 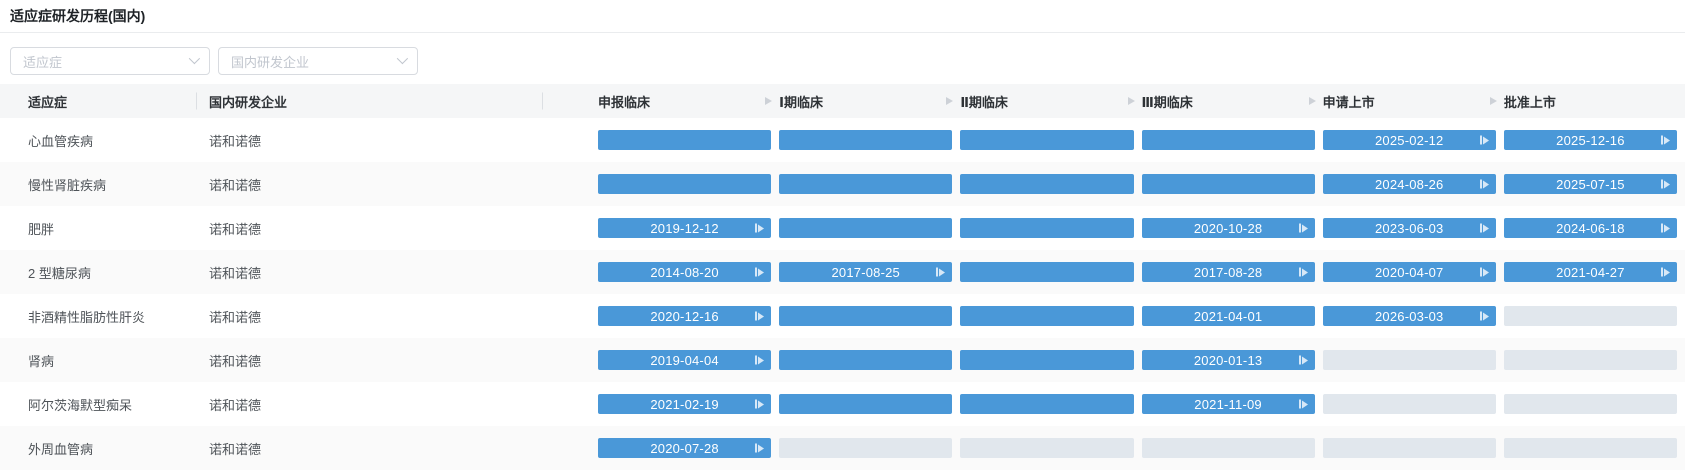 What do you see at coordinates (1409, 184) in the screenshot?
I see `stage-bar-apply-listing: 2024-08-26` at bounding box center [1409, 184].